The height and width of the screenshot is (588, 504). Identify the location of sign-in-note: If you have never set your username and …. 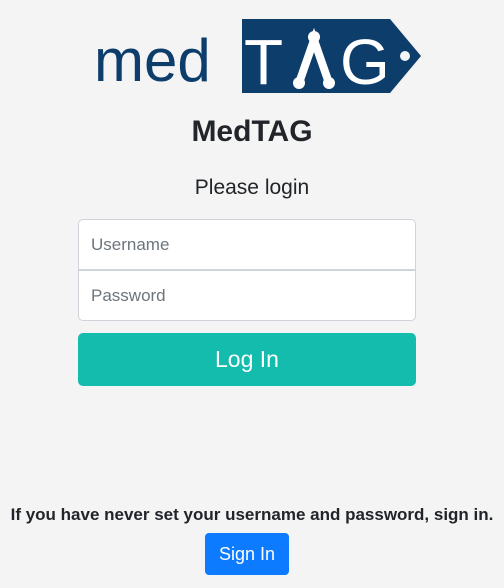
(252, 514).